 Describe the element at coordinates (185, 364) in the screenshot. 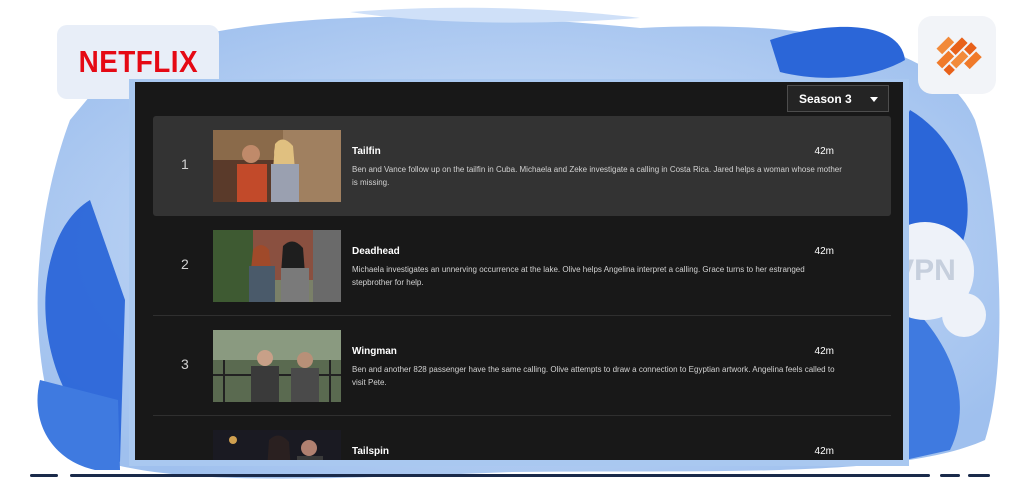

I see `episode-number: 3` at that location.